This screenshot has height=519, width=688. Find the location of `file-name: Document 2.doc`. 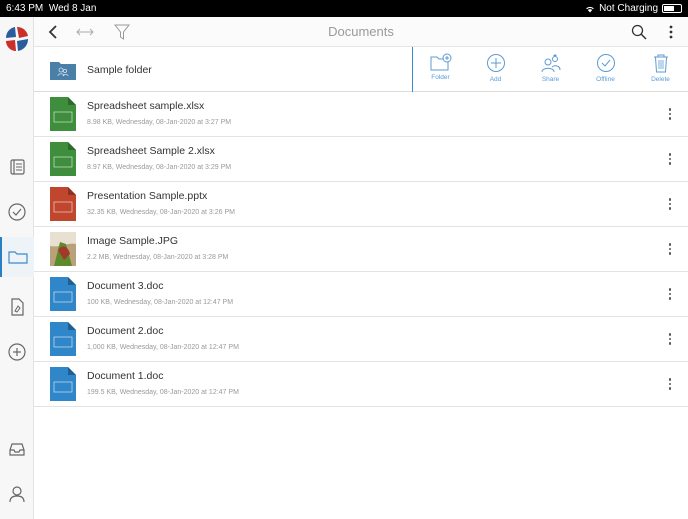

file-name: Document 2.doc is located at coordinates (125, 331).